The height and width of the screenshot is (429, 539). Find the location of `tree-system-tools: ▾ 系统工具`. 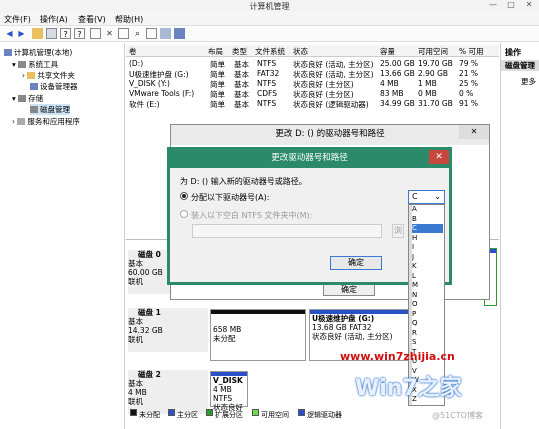

tree-system-tools: ▾ 系统工具 is located at coordinates (35, 64).